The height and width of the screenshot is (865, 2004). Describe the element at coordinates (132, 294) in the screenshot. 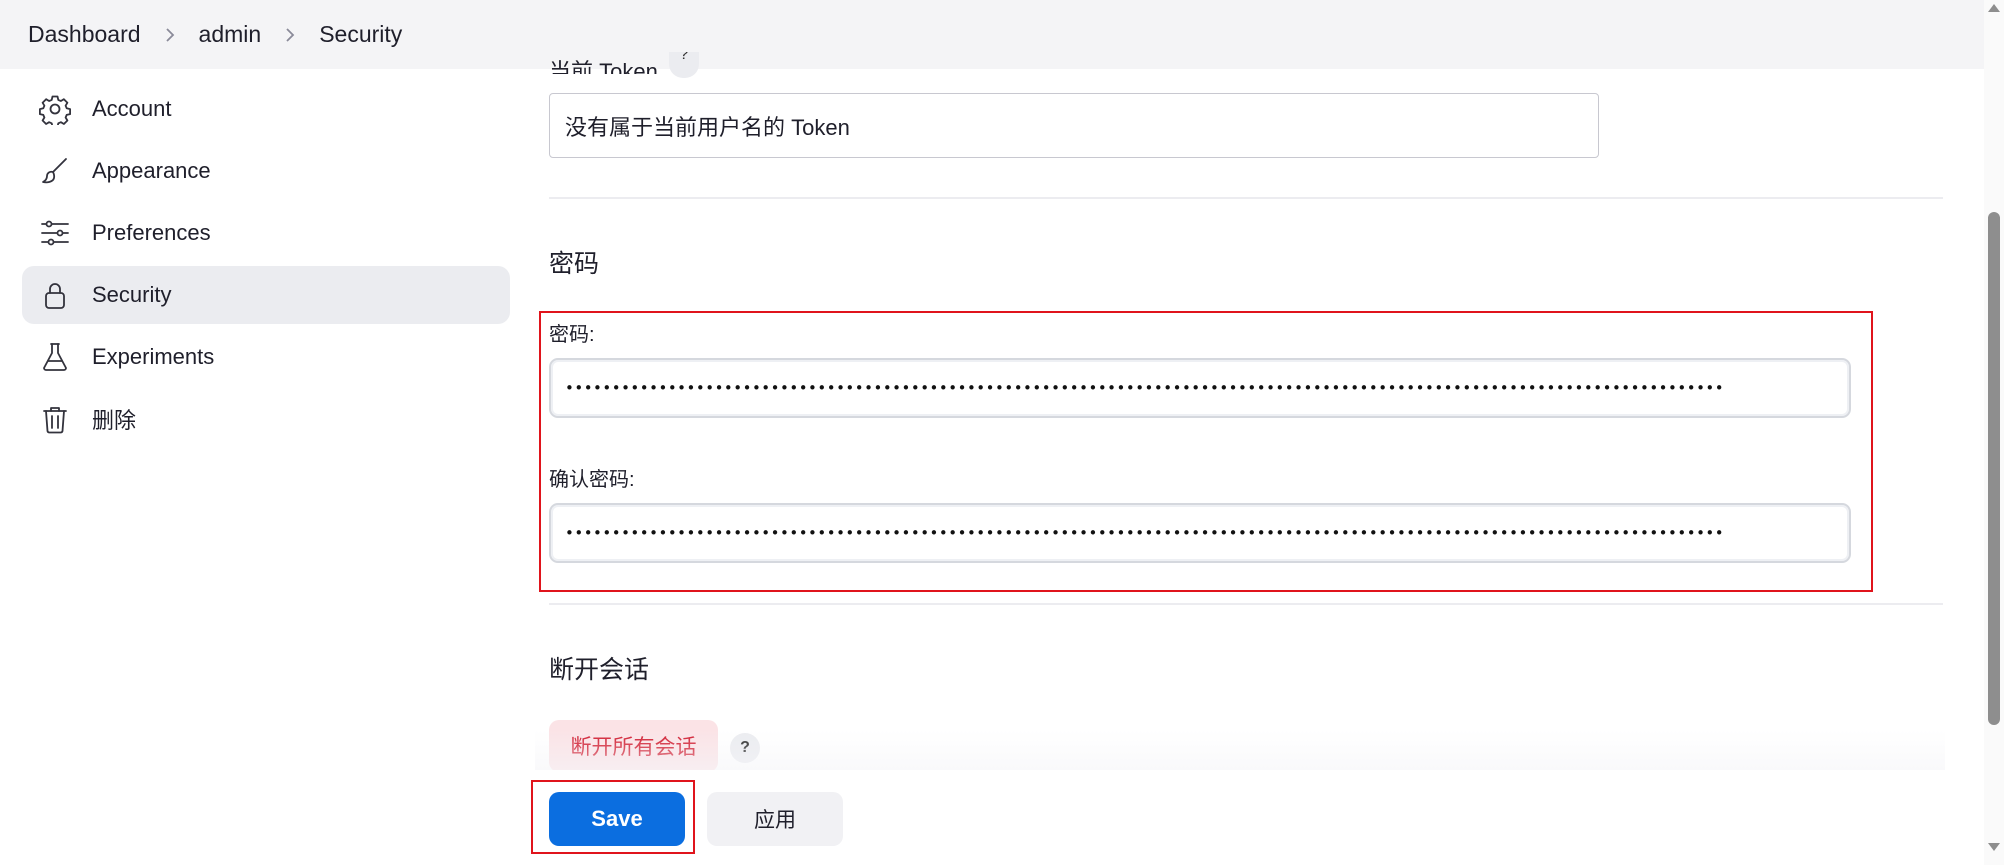

I see `sidebar-item-label: Security` at that location.